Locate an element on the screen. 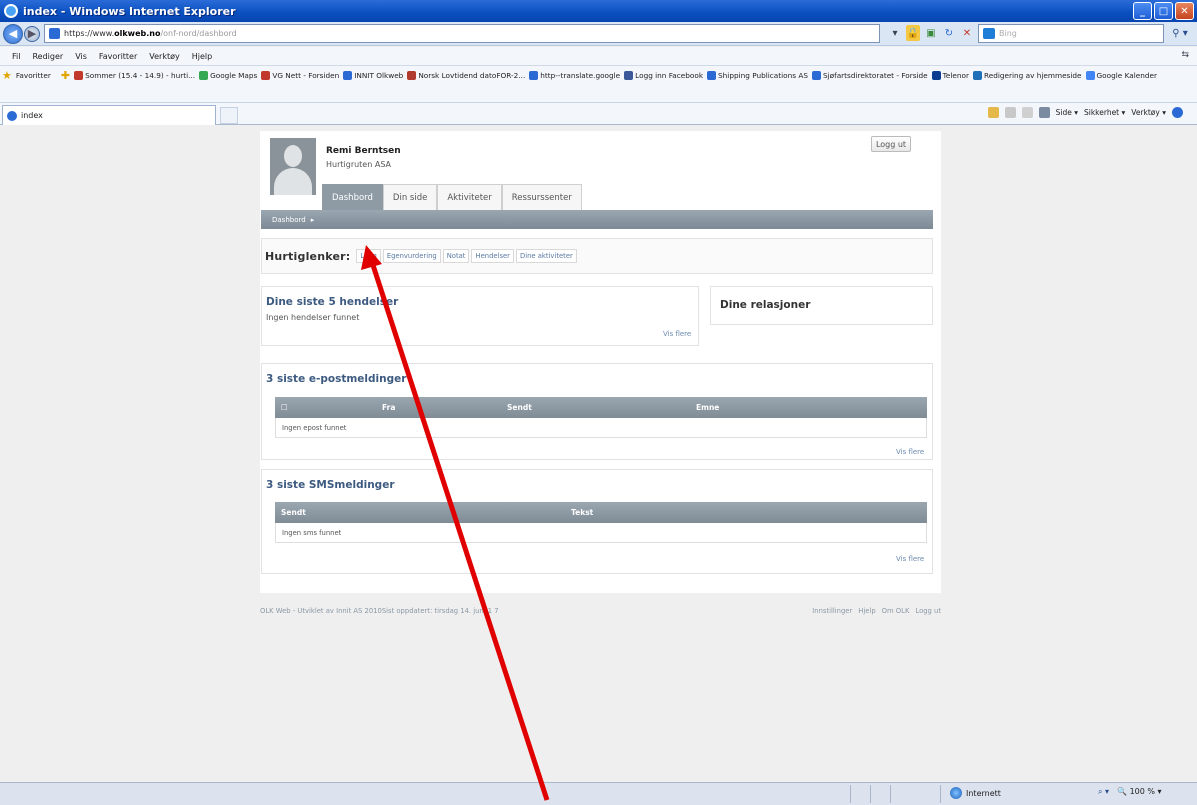  dropdown-arrow-icon: ▾ is located at coordinates (895, 33).